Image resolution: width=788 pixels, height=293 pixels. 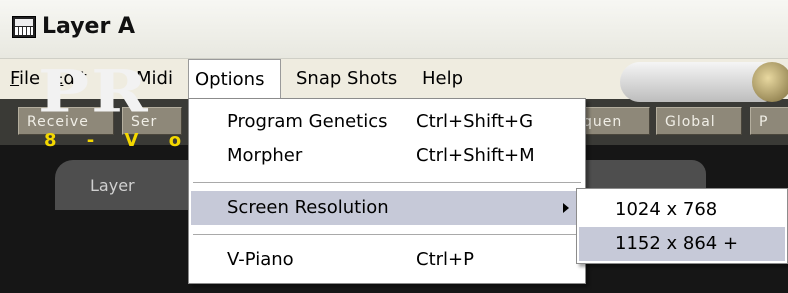 I want to click on tab-global: Global, so click(x=699, y=121).